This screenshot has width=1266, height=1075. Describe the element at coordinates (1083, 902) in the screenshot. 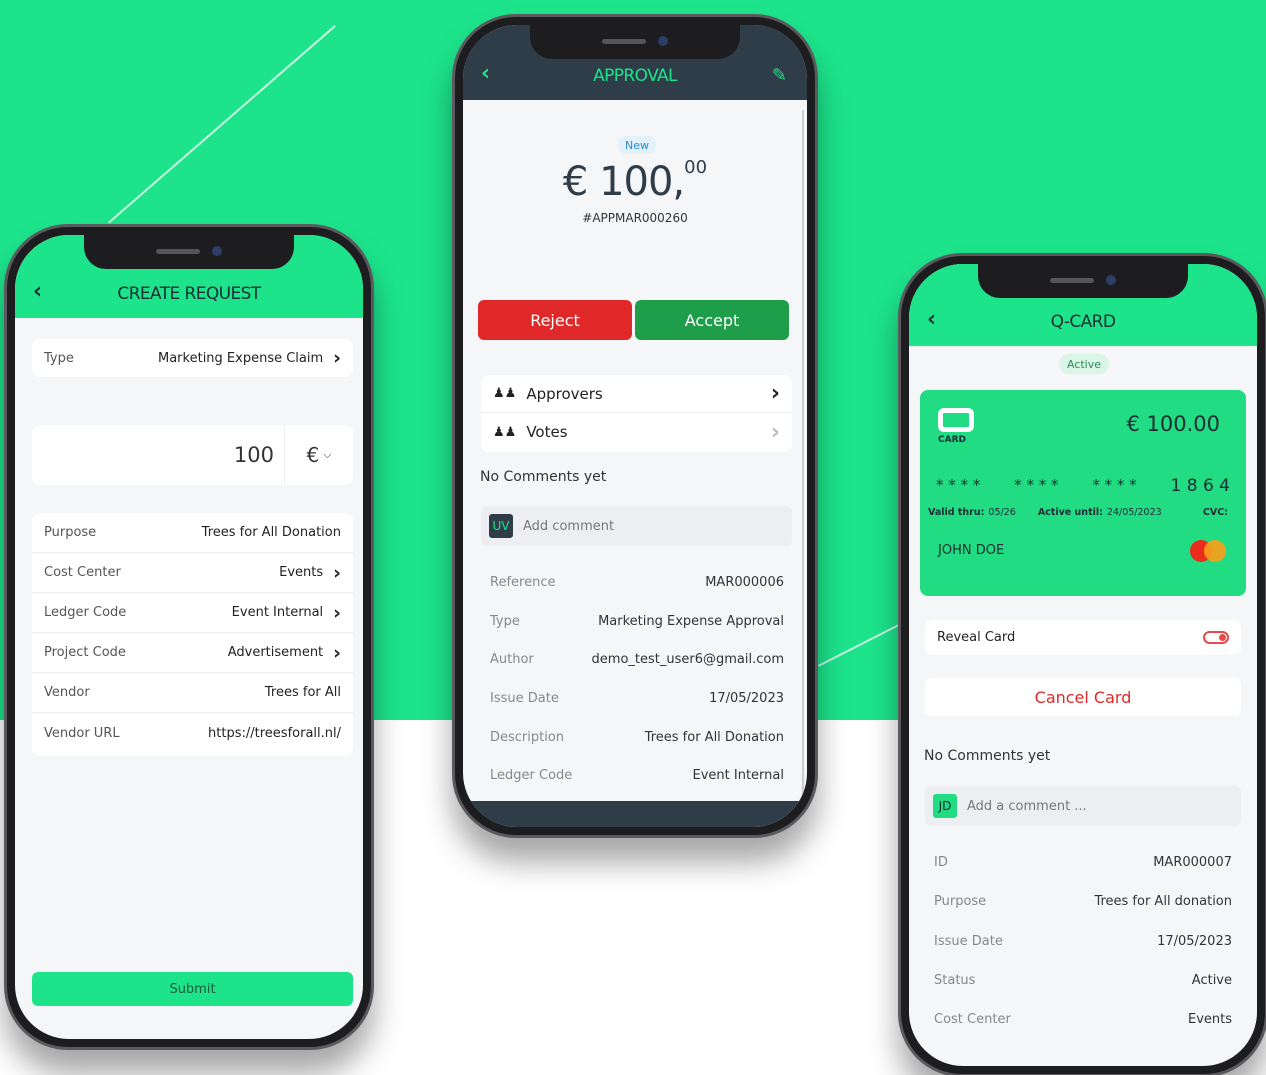

I see `detail-row: Purpose Trees for All donation` at that location.